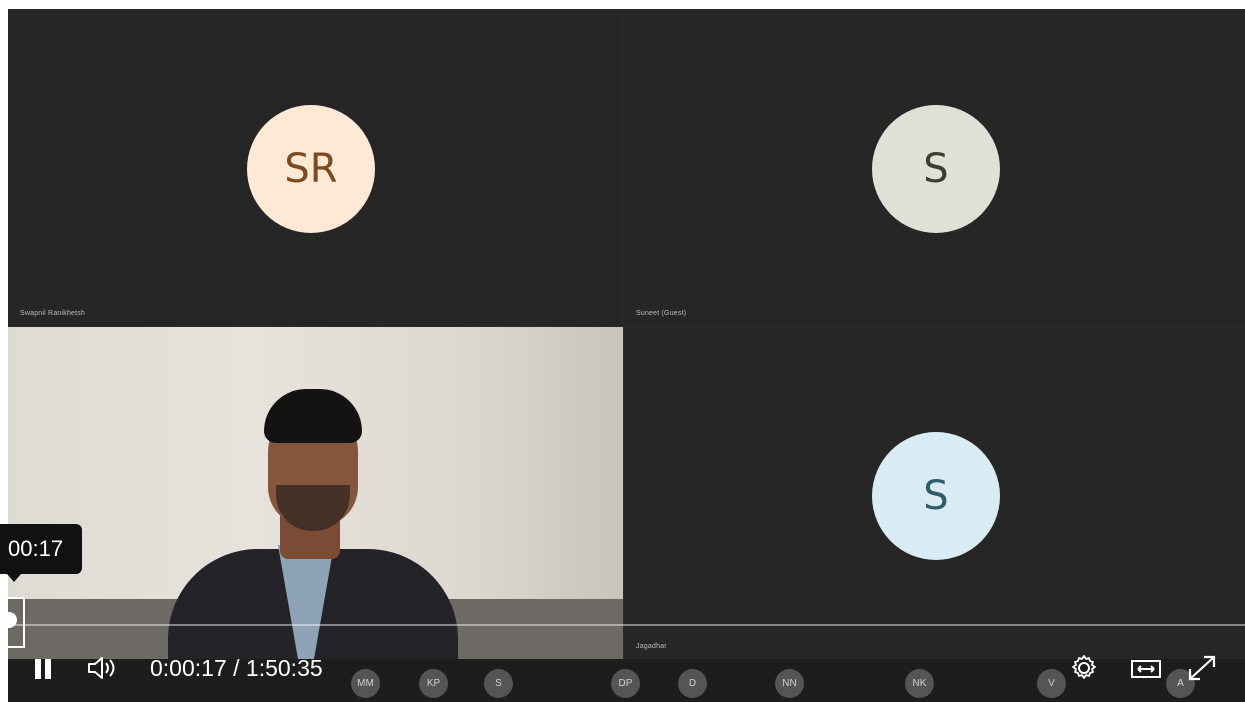  Describe the element at coordinates (626, 625) in the screenshot. I see `seek-bar` at that location.